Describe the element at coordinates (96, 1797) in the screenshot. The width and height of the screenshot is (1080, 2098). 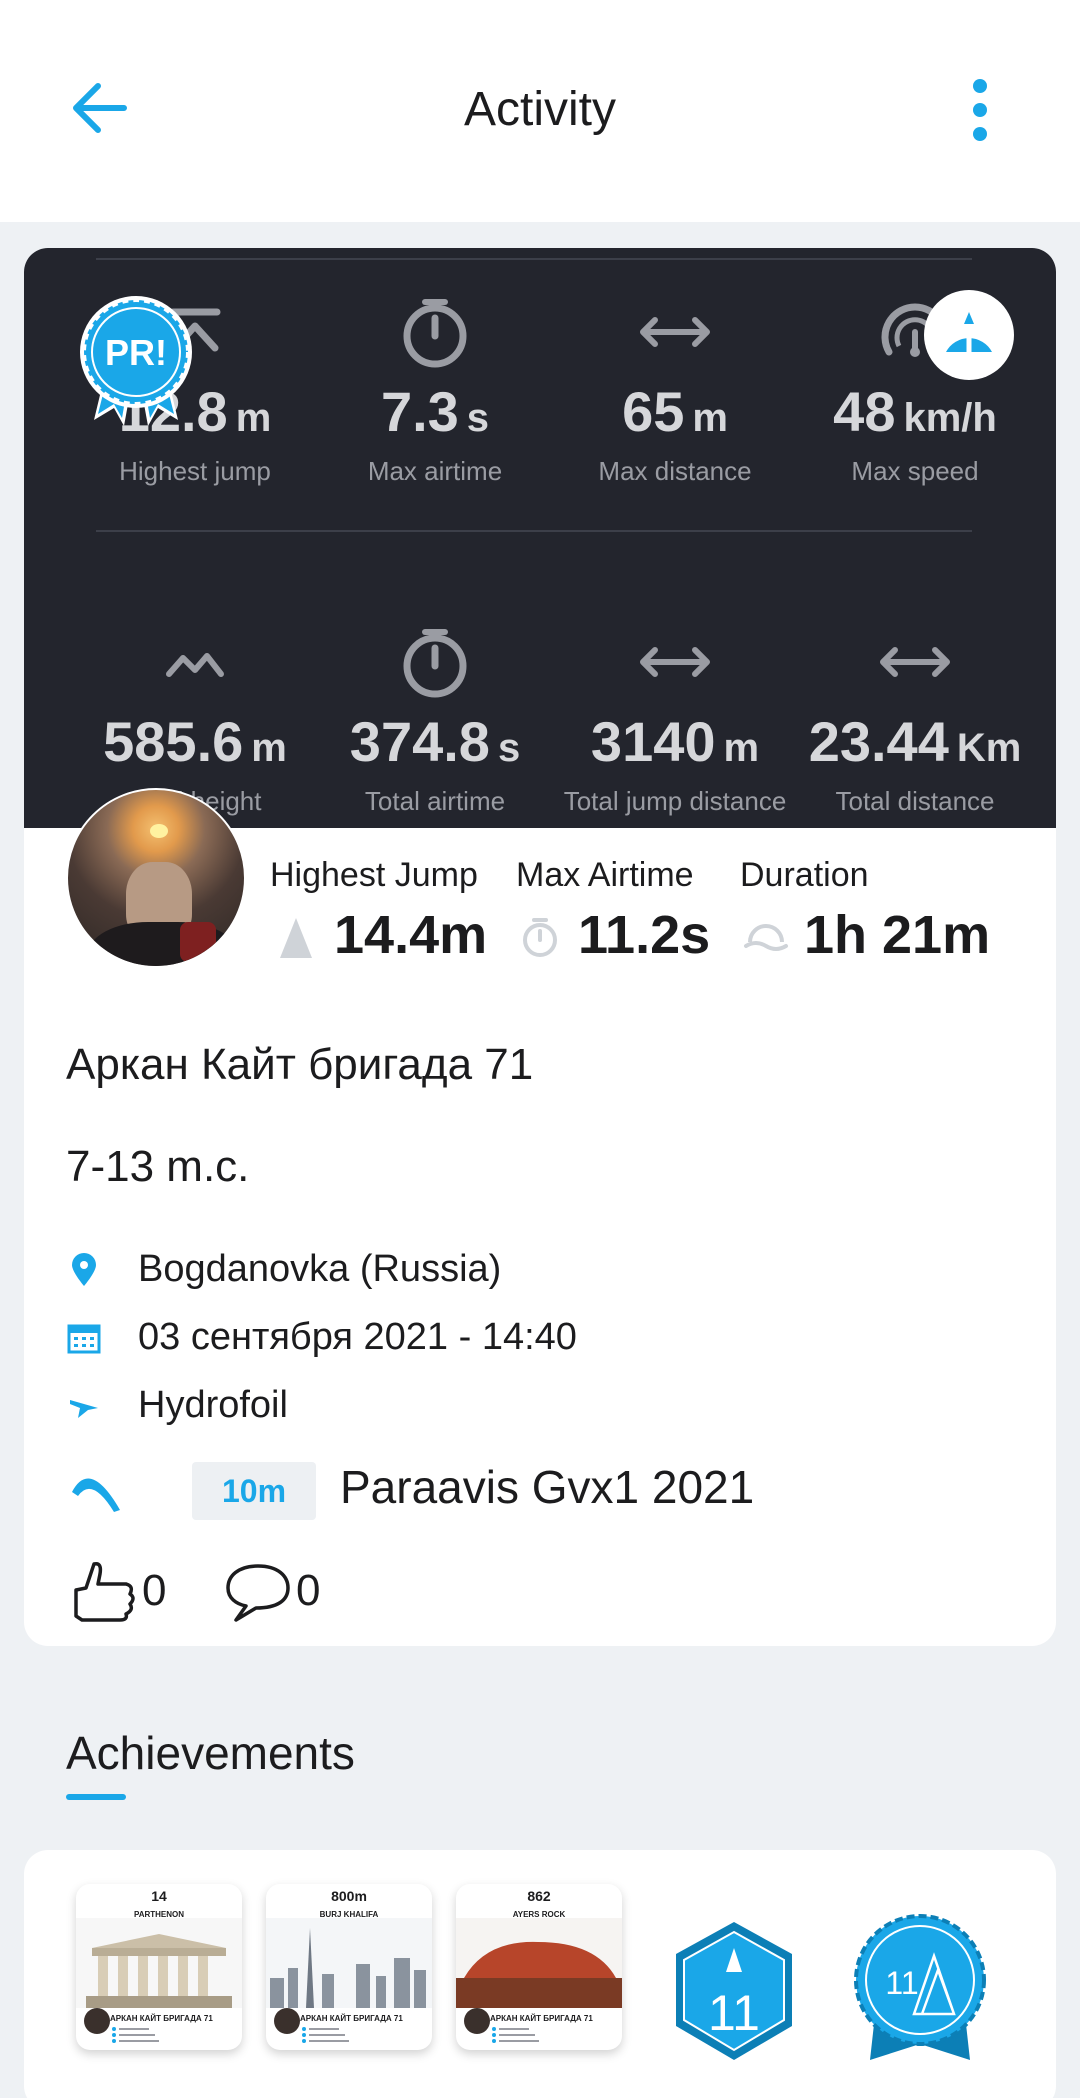
I see `achievements-underline` at that location.